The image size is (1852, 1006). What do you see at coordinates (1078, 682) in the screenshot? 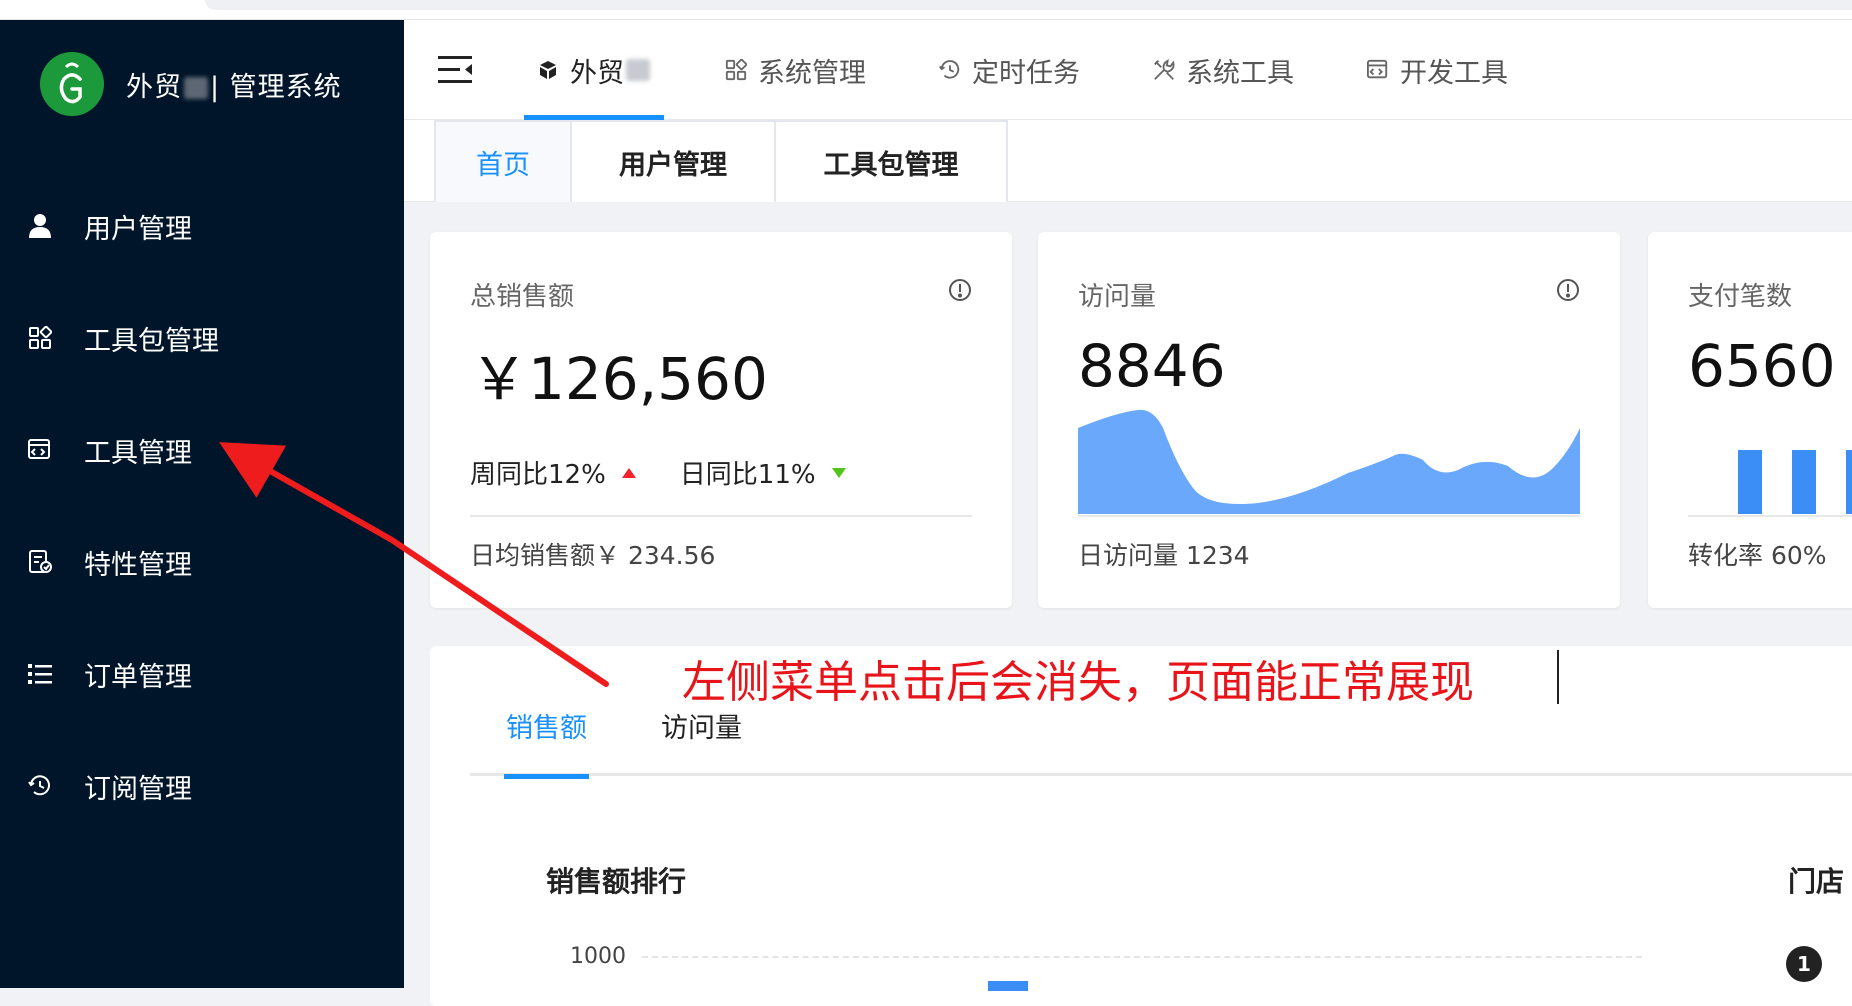
I see `annotation-text: 左侧菜单点击后会消失，页面能正常展现` at bounding box center [1078, 682].